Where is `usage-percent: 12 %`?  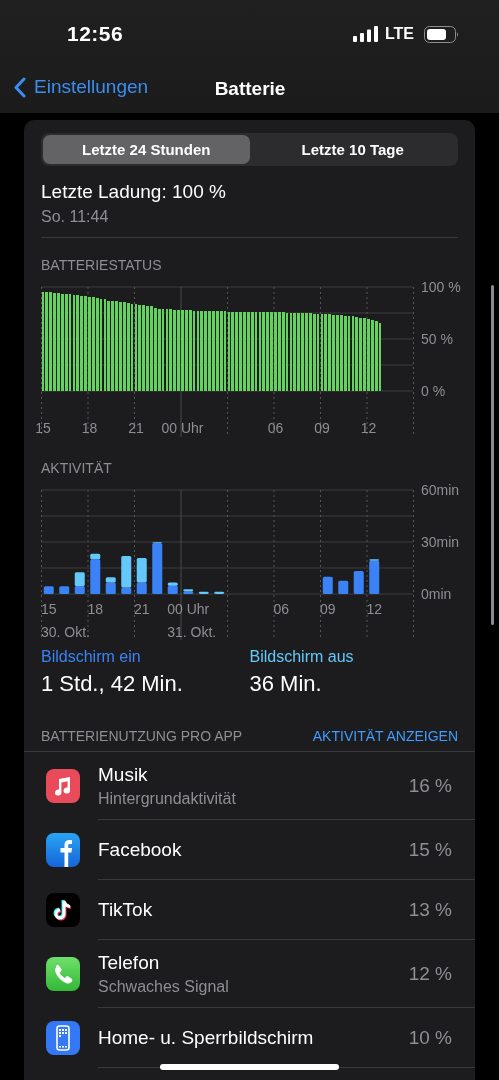 usage-percent: 12 % is located at coordinates (430, 974).